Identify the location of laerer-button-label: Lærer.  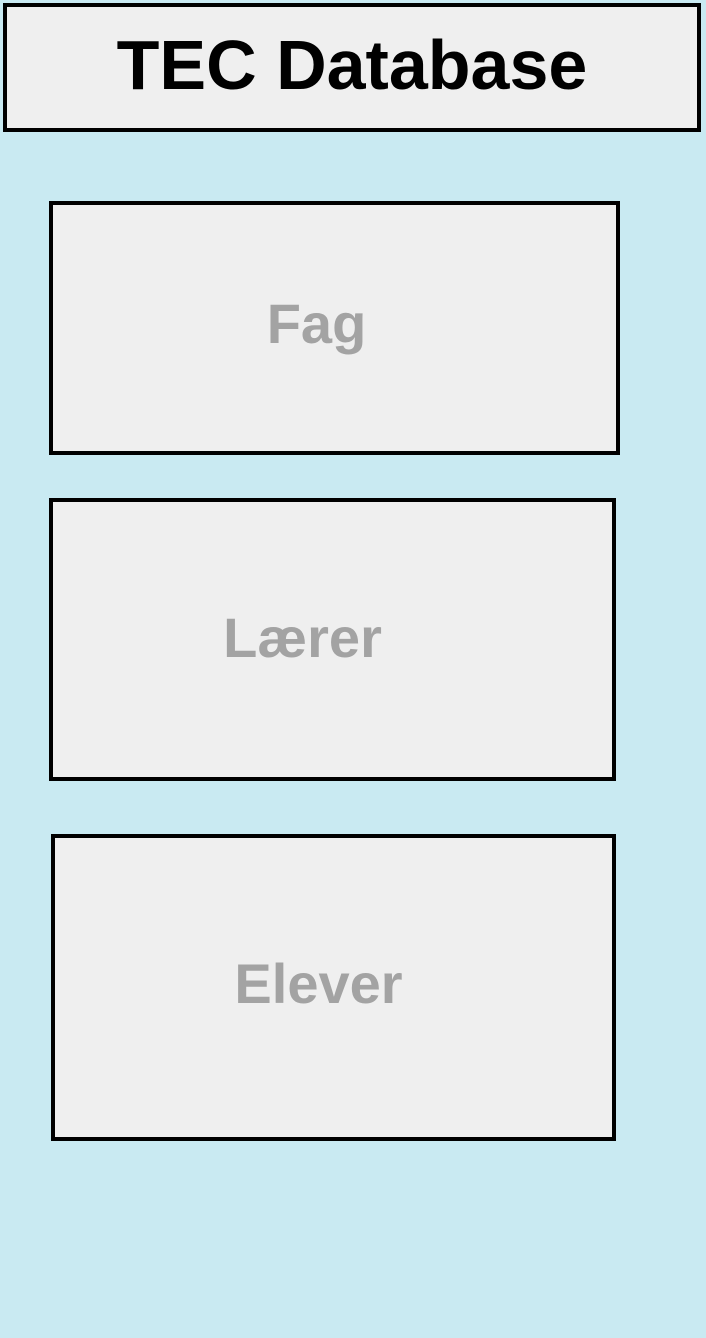
(302, 637).